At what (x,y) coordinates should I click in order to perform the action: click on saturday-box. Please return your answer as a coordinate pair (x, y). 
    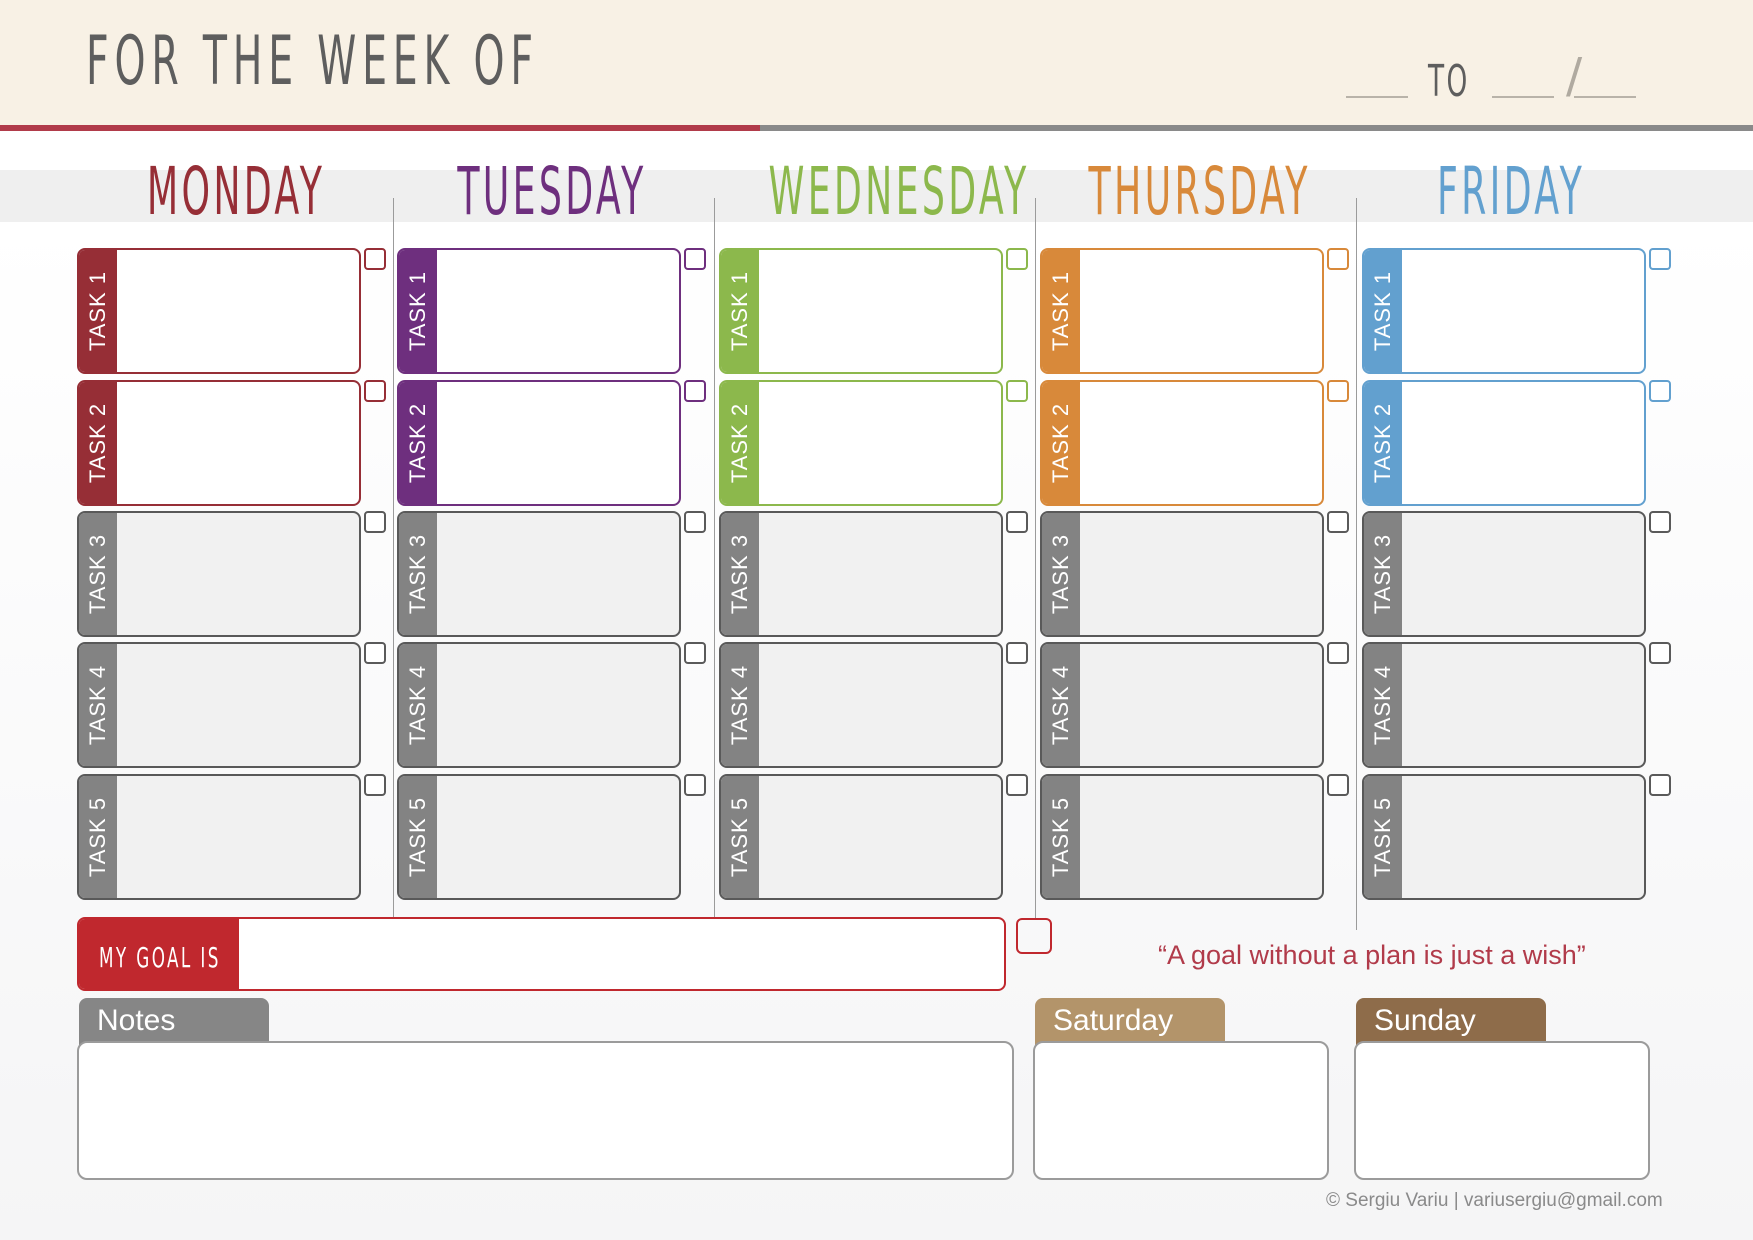
    Looking at the image, I should click on (1181, 1110).